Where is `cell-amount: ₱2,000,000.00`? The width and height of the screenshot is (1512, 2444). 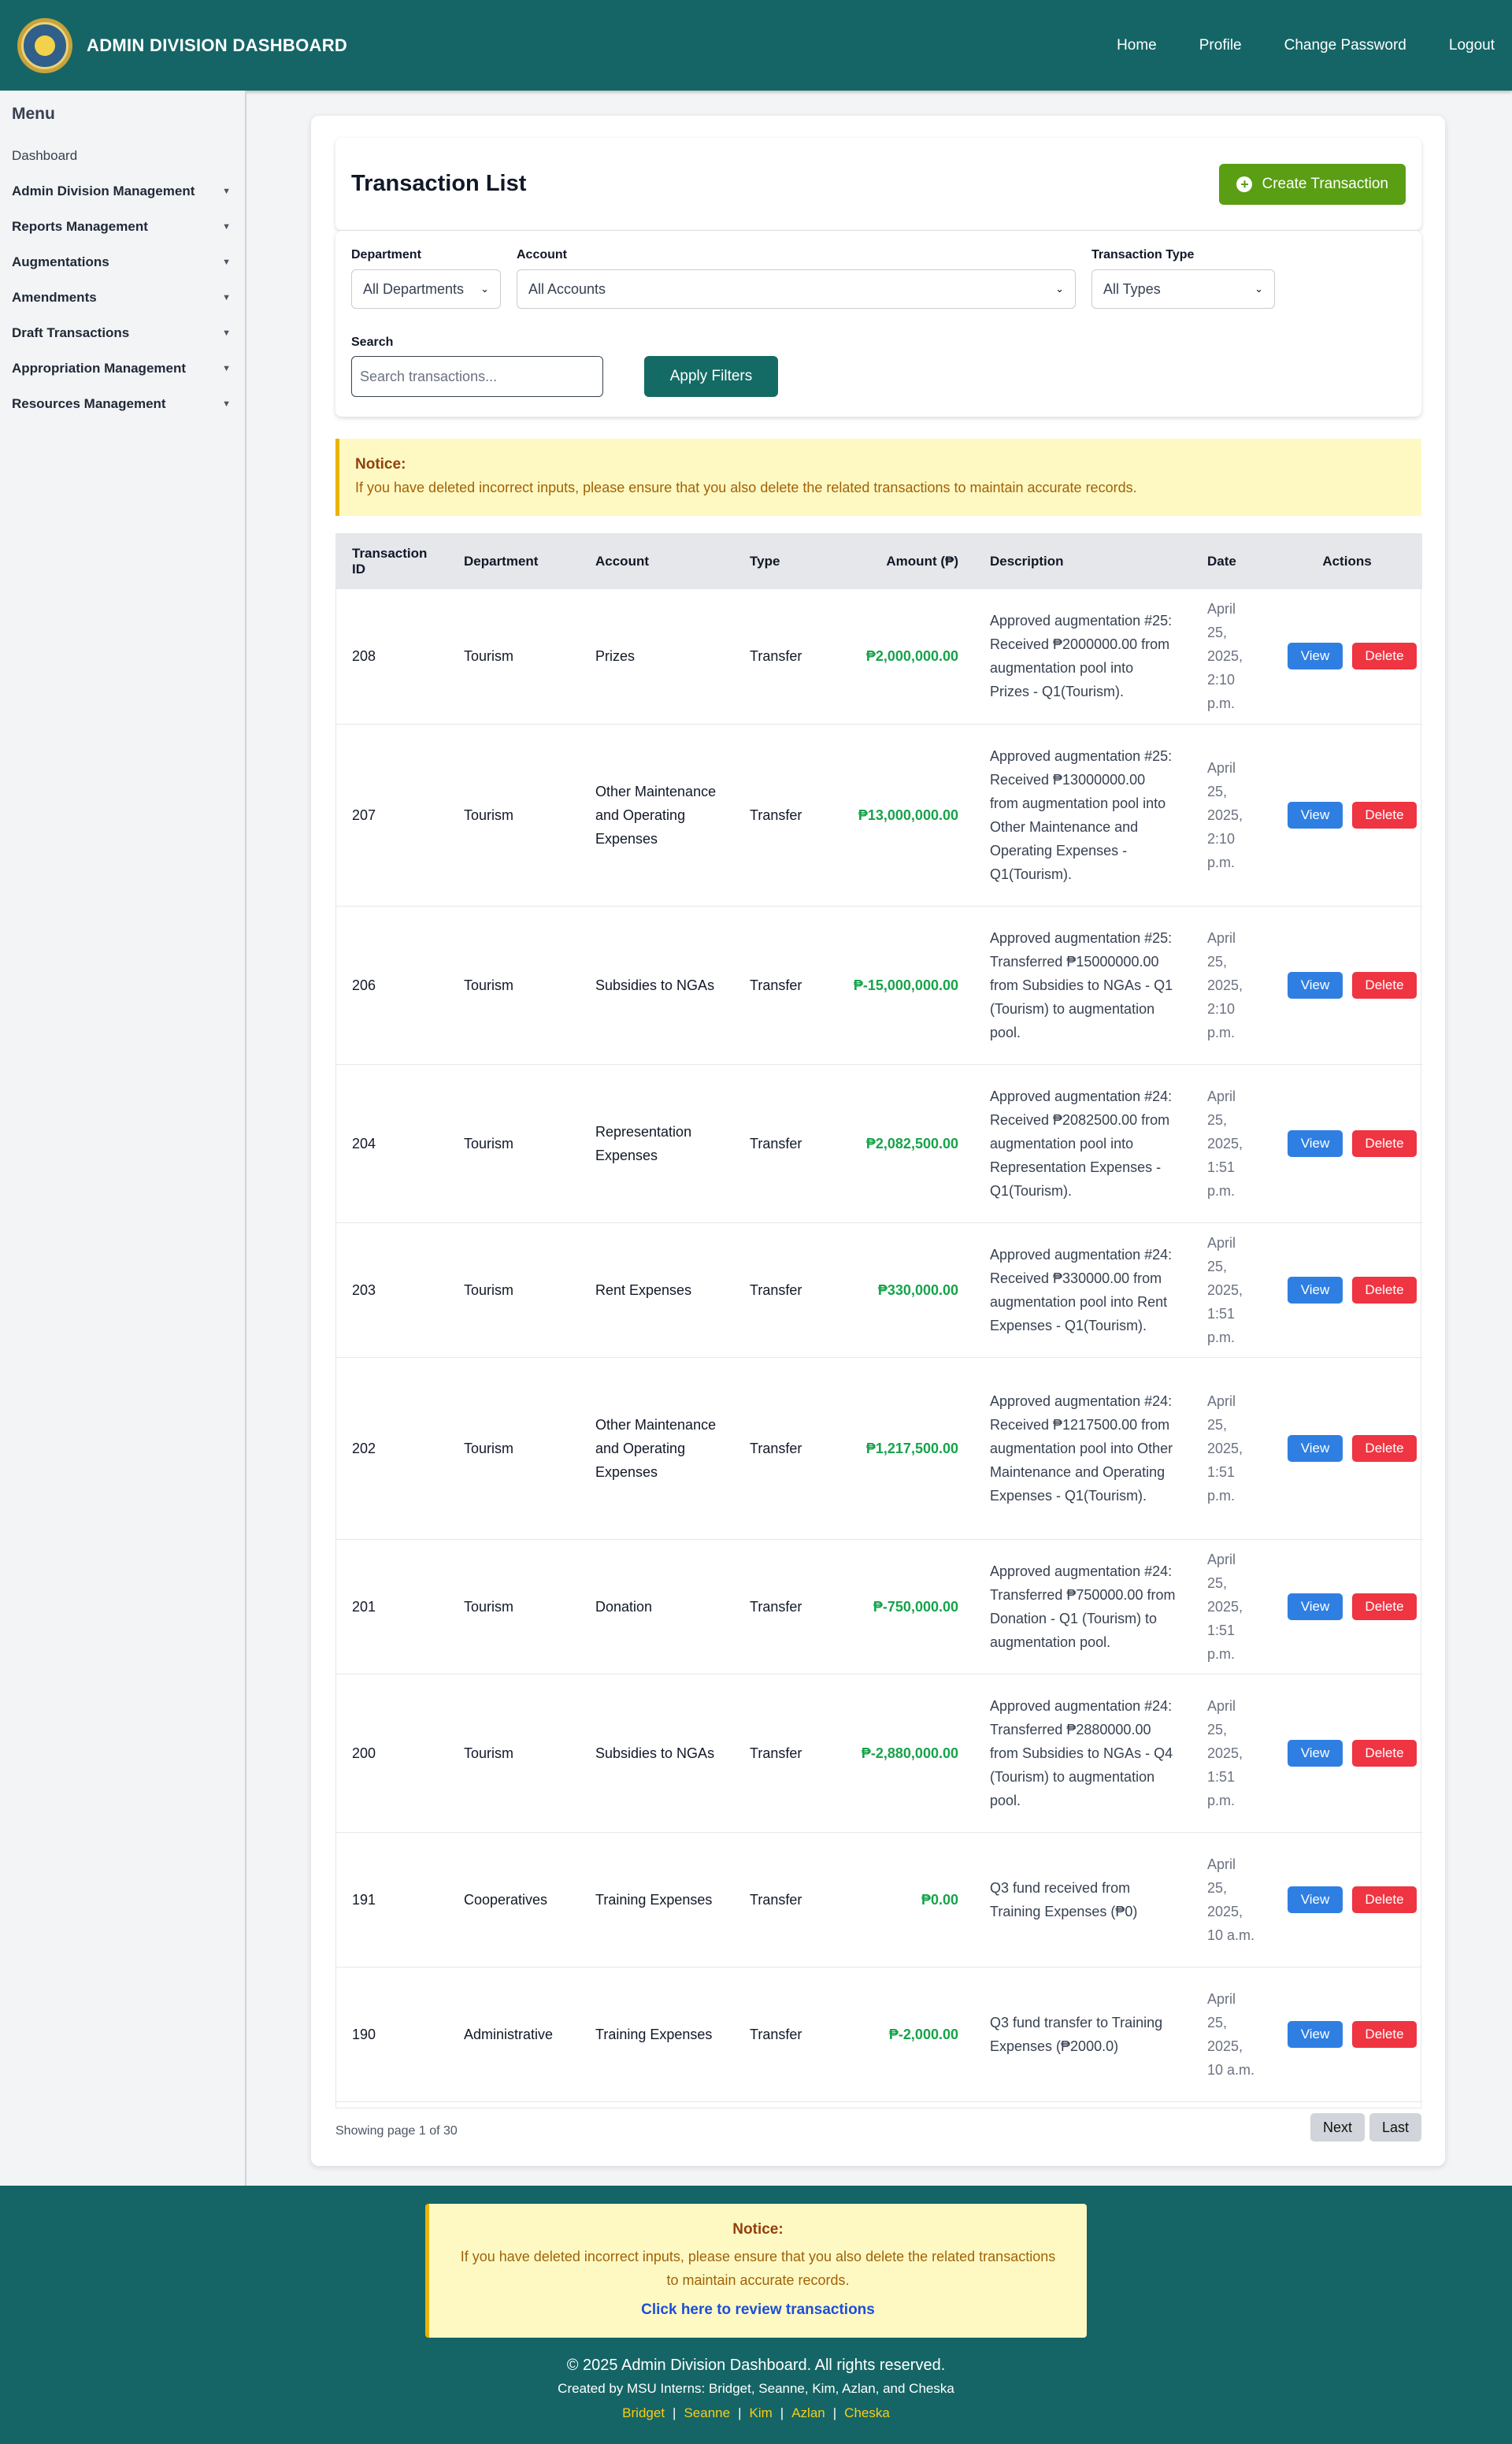
cell-amount: ₱2,000,000.00 is located at coordinates (895, 657).